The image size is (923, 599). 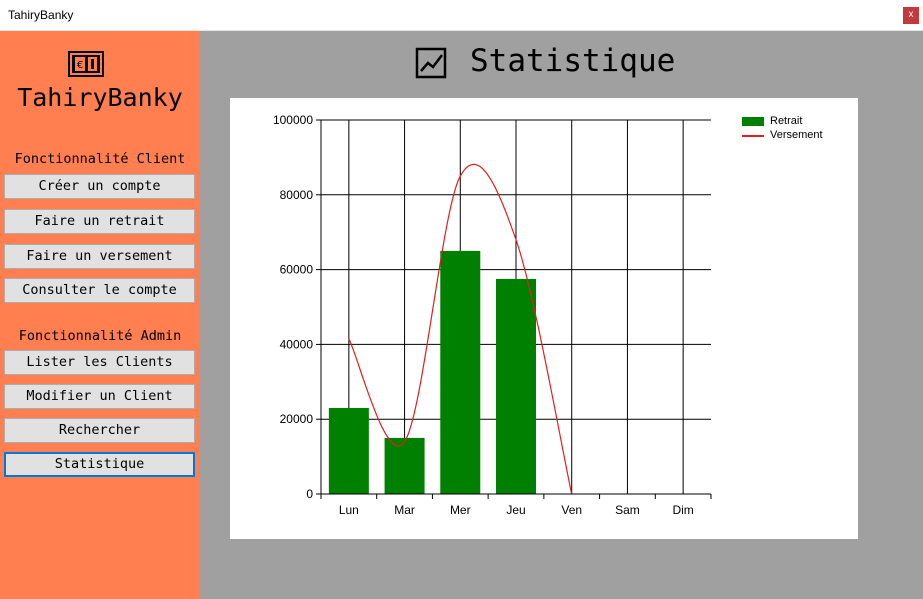 What do you see at coordinates (99, 256) in the screenshot?
I see `deposit-button: Faire un versement` at bounding box center [99, 256].